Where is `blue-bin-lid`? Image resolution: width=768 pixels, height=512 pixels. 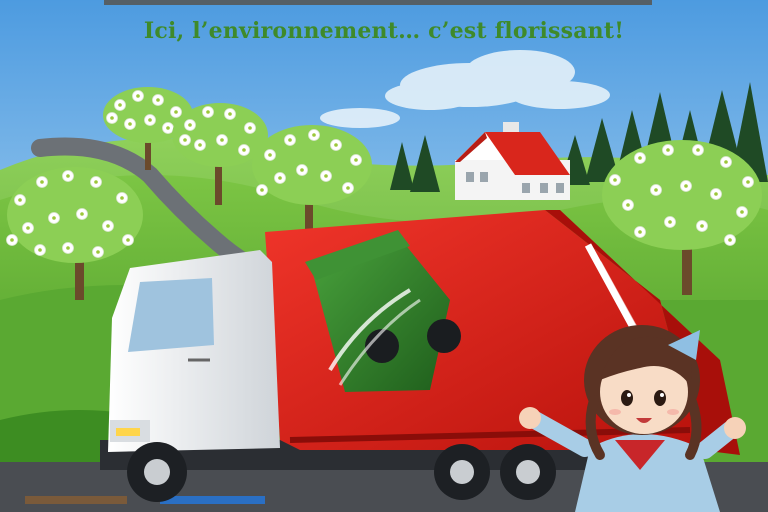
blue-bin-lid is located at coordinates (212, 500).